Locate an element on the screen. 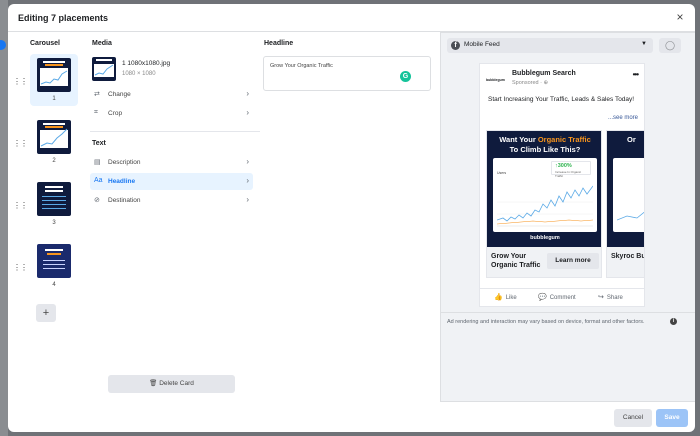  slide-headline-line-1: Want Your Organic Traffic is located at coordinates (545, 139).